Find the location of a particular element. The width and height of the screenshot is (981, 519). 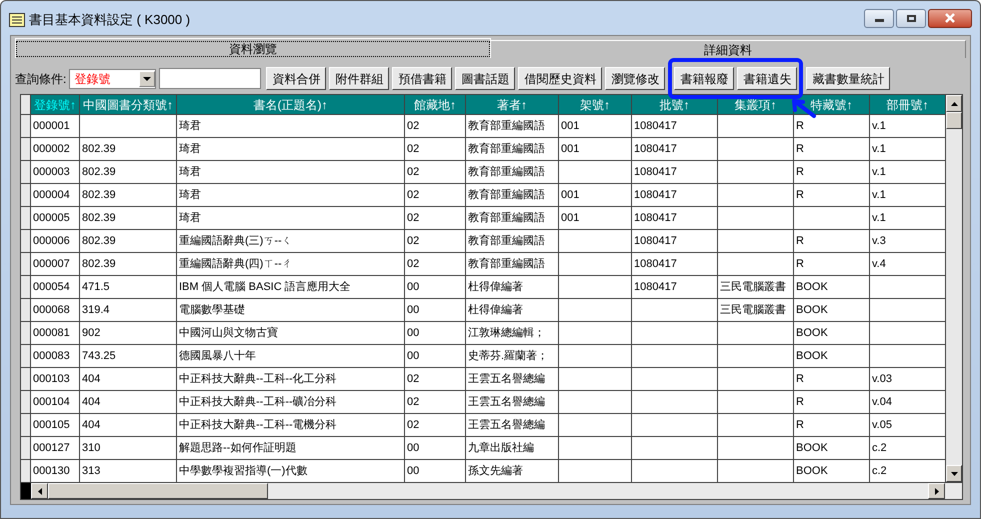

minimize-button is located at coordinates (879, 18).